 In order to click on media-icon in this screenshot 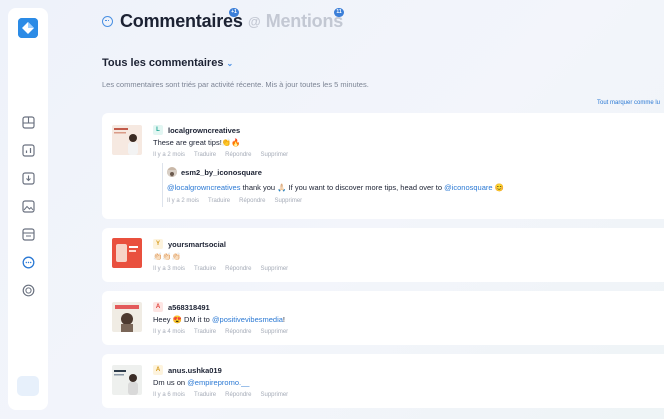, I will do `click(28, 206)`.